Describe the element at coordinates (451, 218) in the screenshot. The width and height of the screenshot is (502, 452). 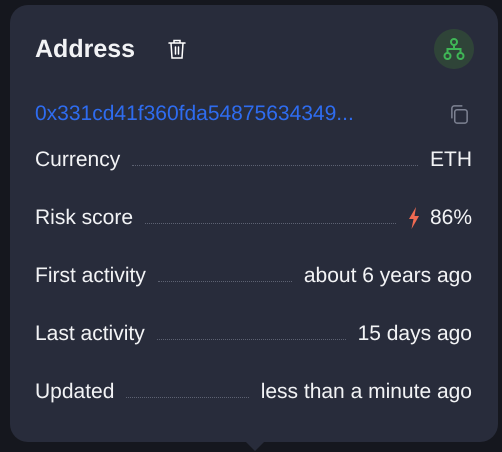
I see `field-value: 86%` at that location.